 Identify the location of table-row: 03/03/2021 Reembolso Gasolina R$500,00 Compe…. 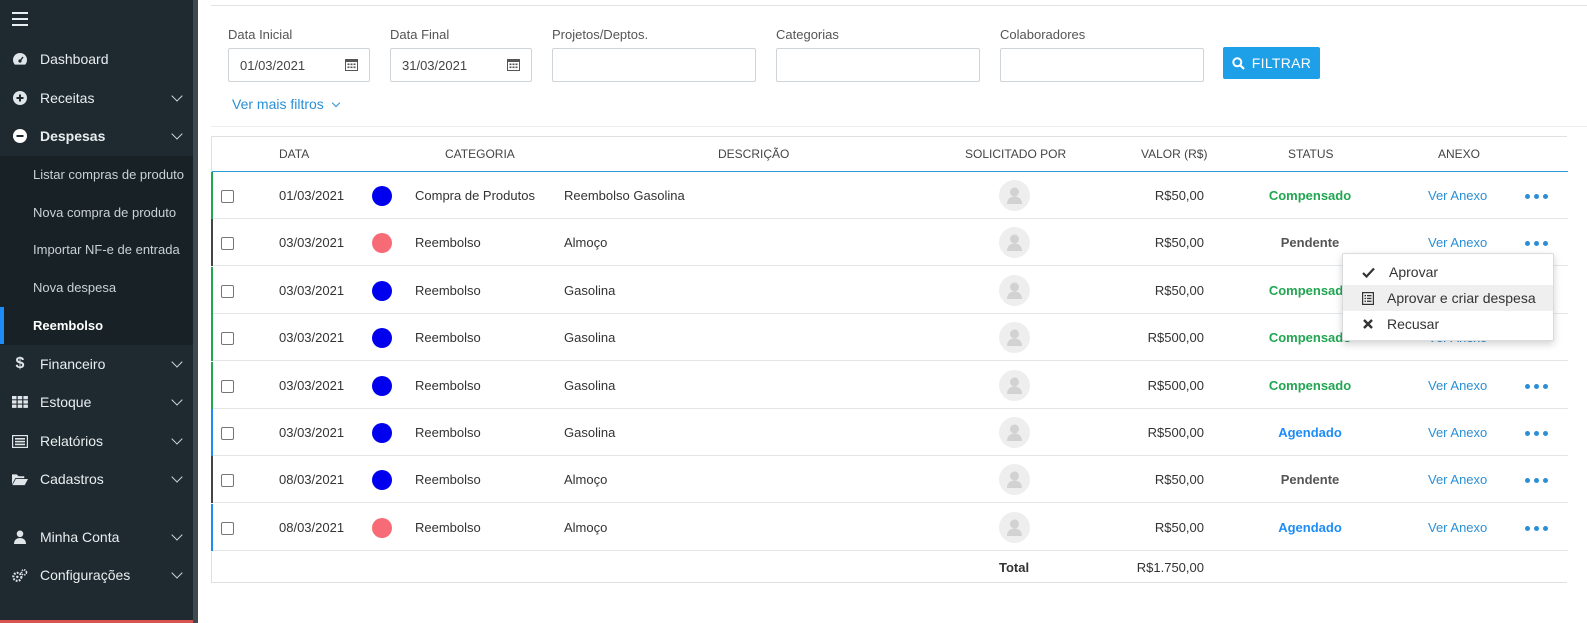
(889, 385).